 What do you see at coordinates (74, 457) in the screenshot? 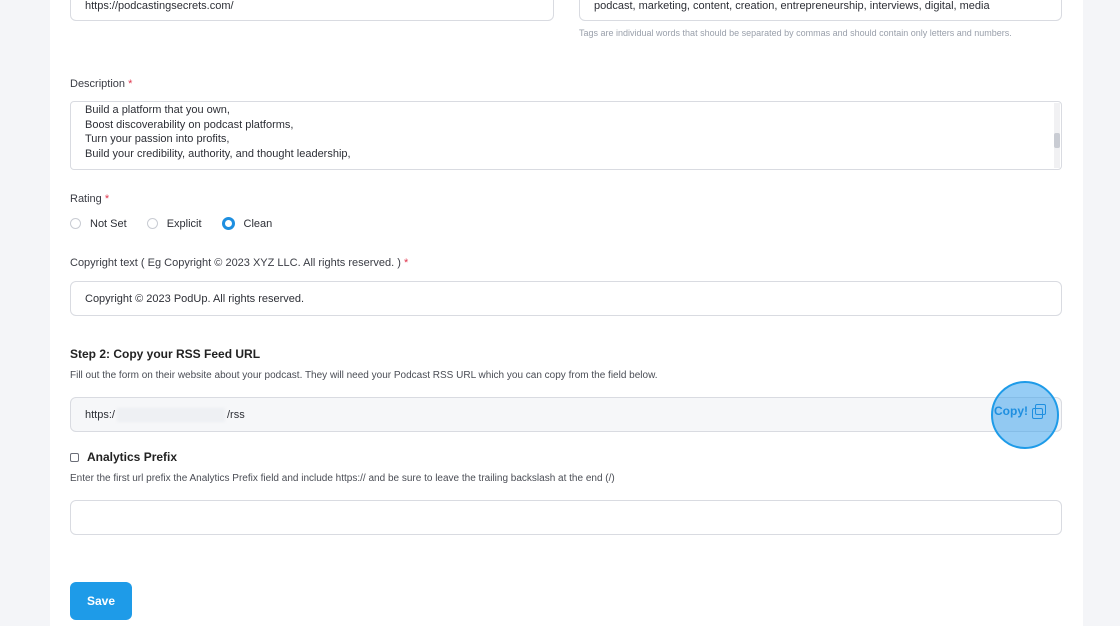
I see `analytics-checkbox` at bounding box center [74, 457].